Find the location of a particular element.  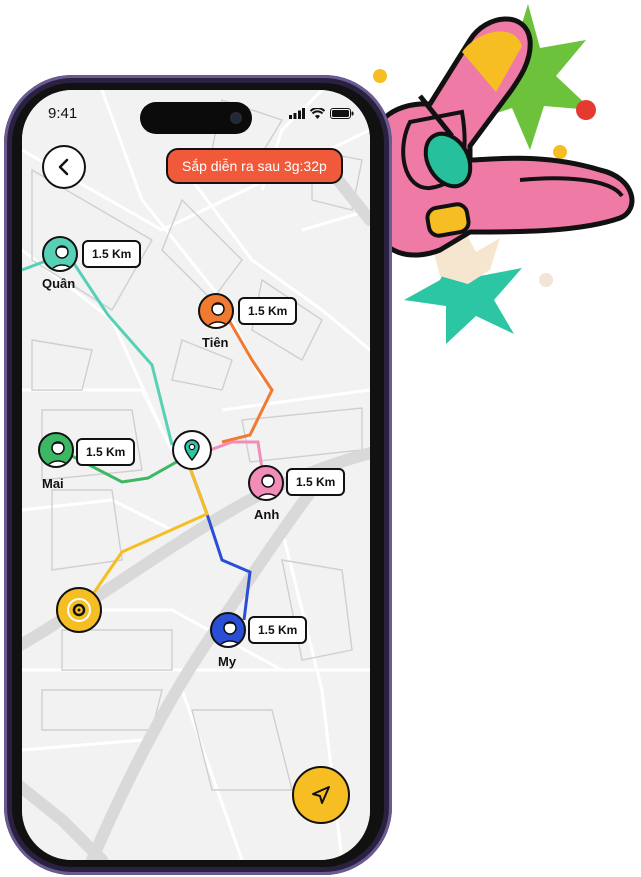

dynamic-island is located at coordinates (196, 118).